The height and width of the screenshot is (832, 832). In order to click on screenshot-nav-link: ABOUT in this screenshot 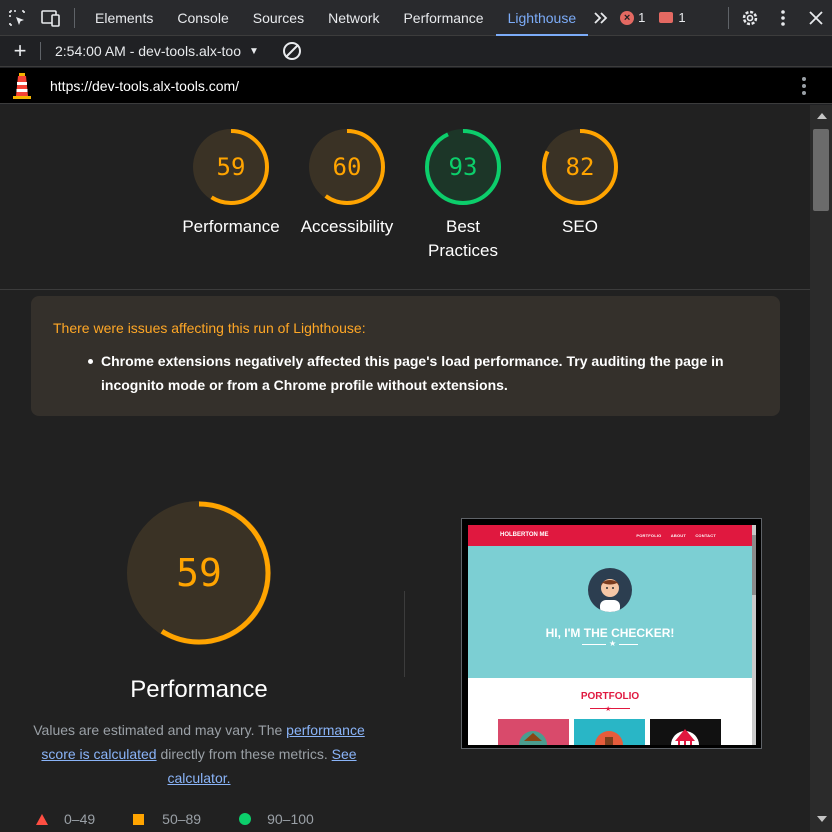, I will do `click(678, 535)`.